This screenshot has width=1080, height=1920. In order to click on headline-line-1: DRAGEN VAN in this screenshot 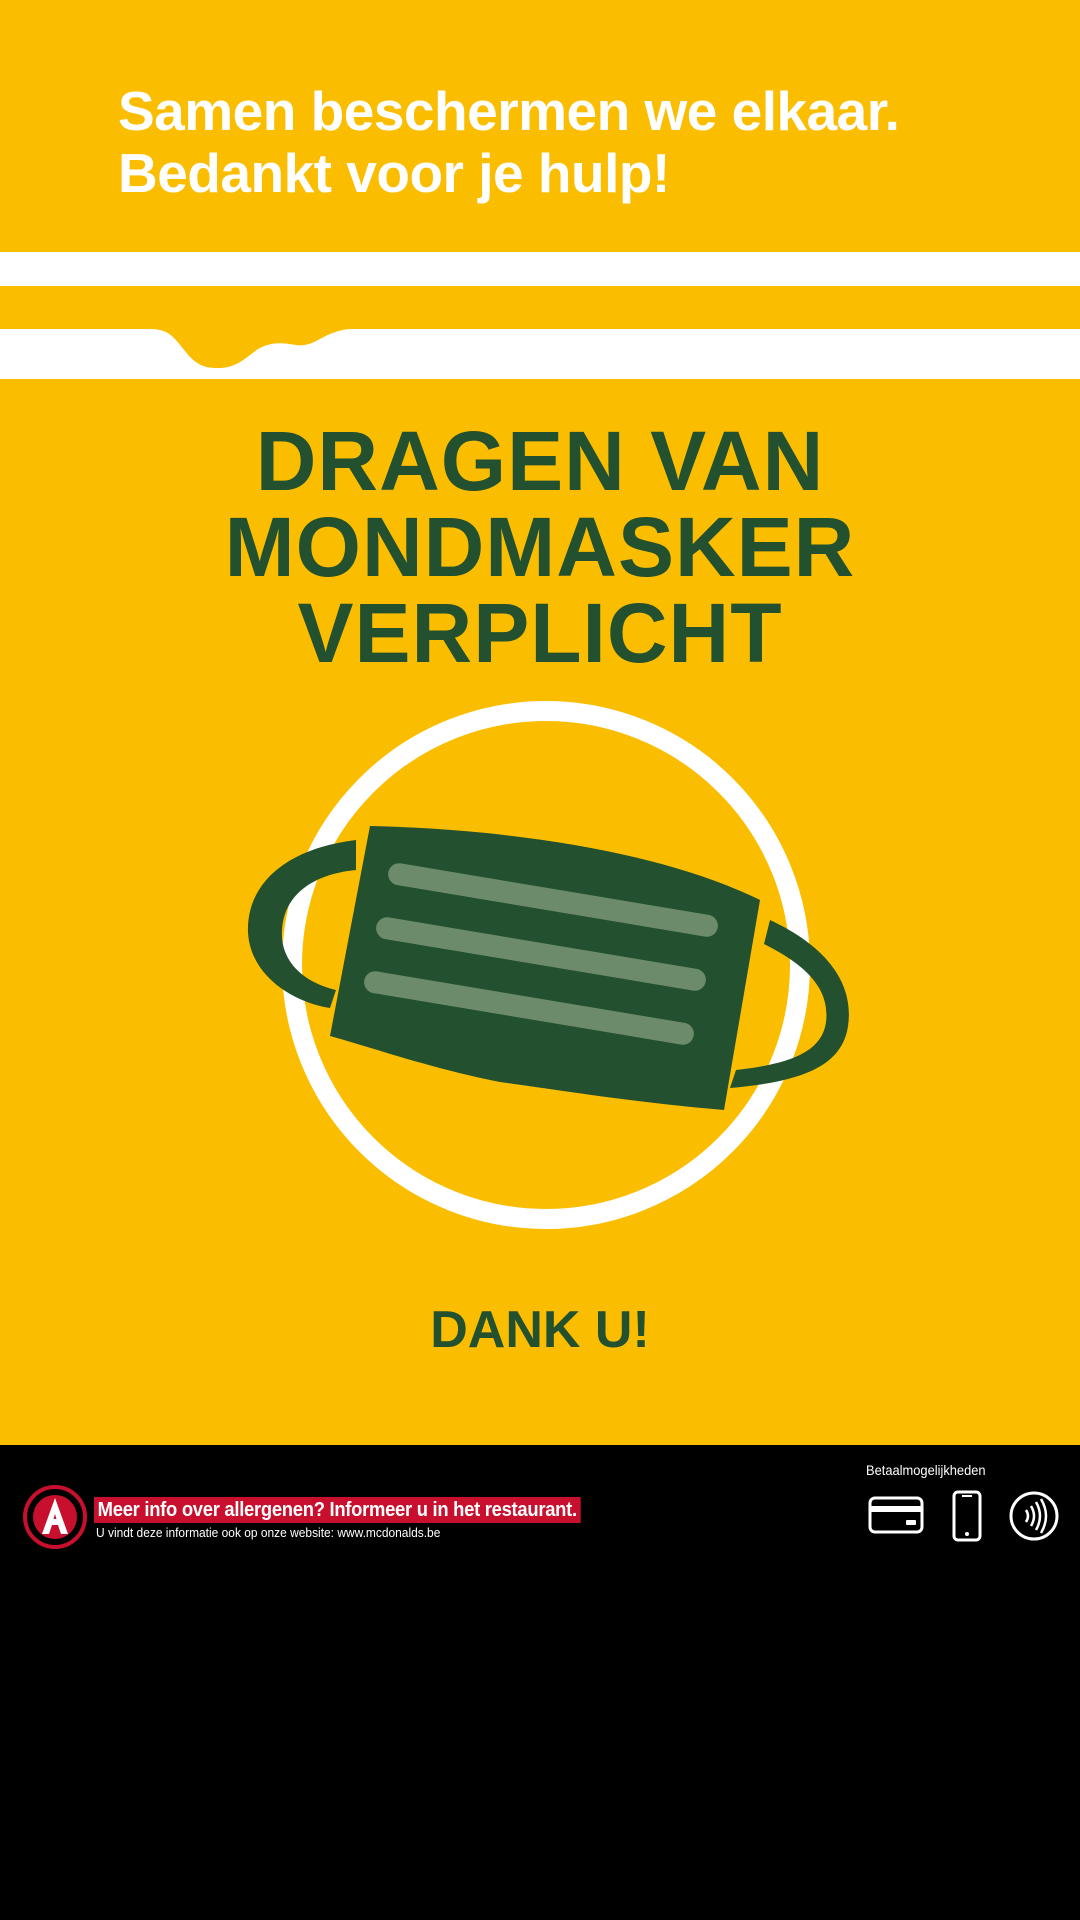, I will do `click(540, 461)`.